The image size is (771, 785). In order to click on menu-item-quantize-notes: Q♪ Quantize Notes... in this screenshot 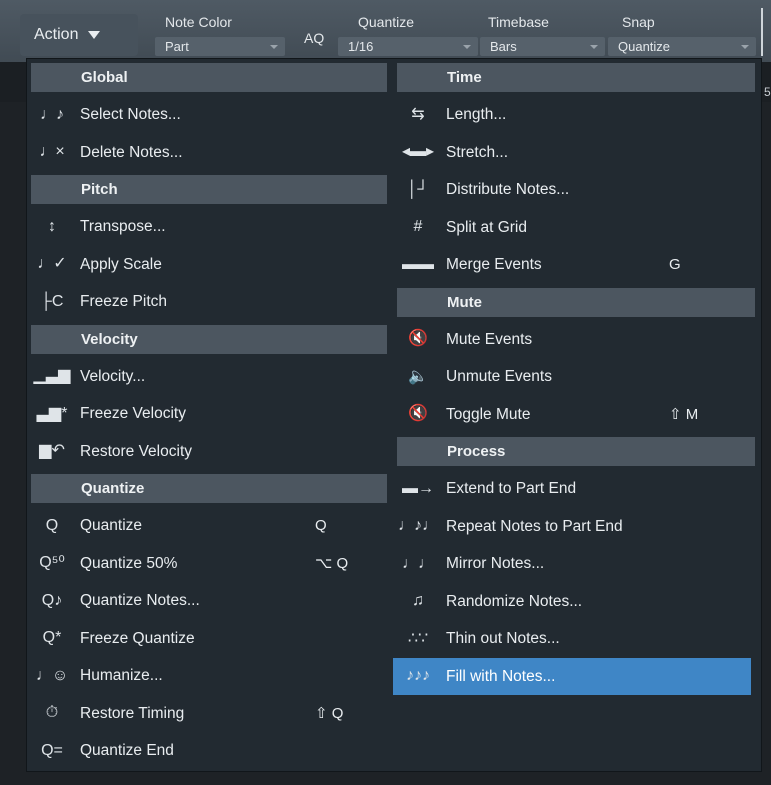, I will do `click(209, 601)`.